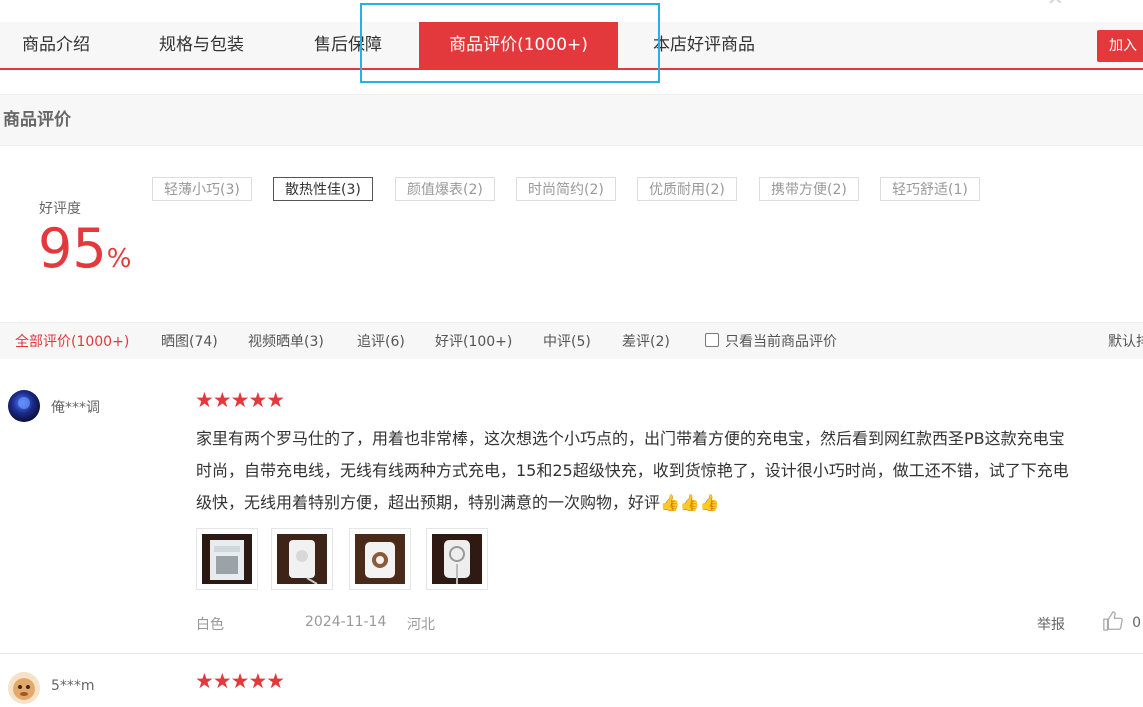 This screenshot has height=707, width=1143. Describe the element at coordinates (809, 189) in the screenshot. I see `tag-item: 携带方便(2)` at that location.